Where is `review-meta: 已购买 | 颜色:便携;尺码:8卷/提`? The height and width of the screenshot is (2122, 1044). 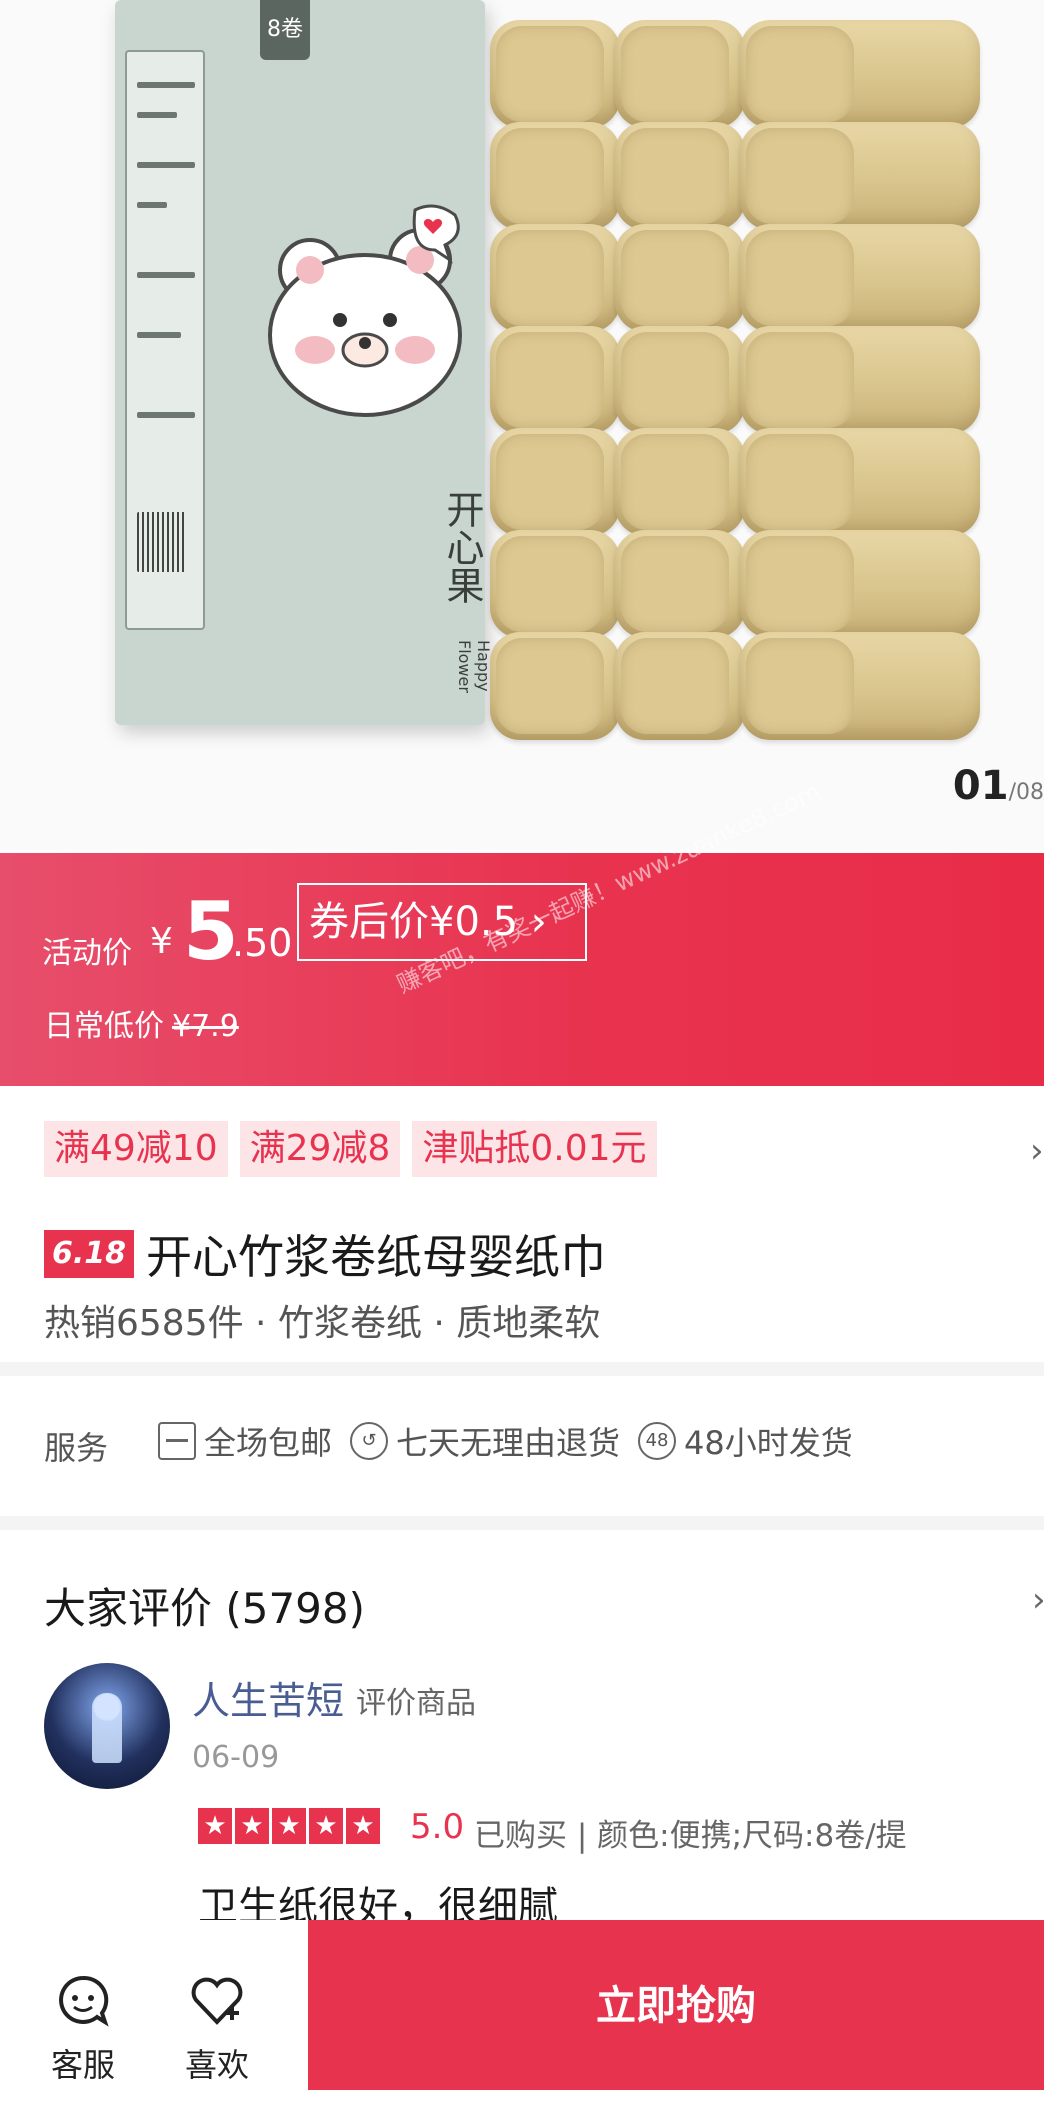
review-meta: 已购买 | 颜色:便携;尺码:8卷/提 is located at coordinates (690, 1836).